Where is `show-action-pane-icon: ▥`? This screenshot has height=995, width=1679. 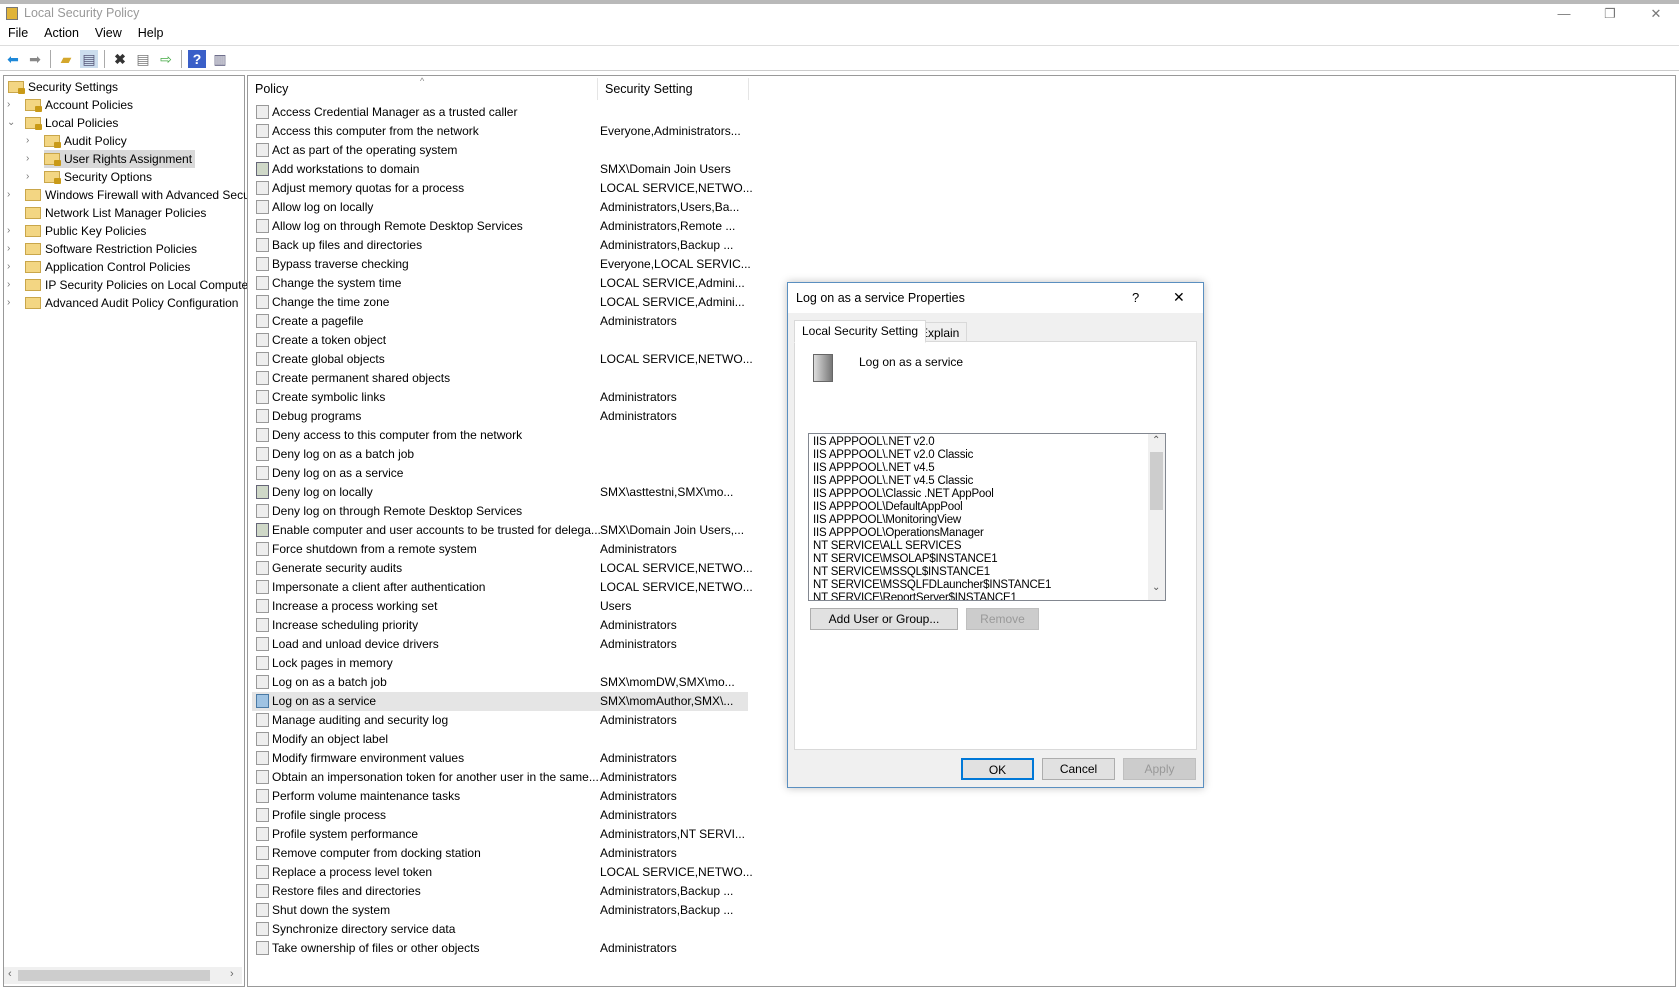 show-action-pane-icon: ▥ is located at coordinates (220, 59).